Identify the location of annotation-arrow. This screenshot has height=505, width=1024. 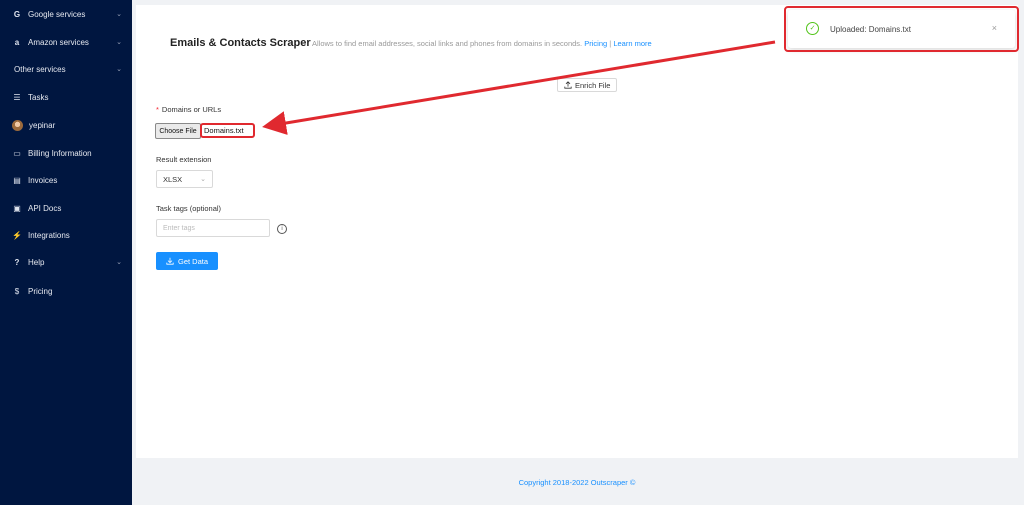
(519, 87).